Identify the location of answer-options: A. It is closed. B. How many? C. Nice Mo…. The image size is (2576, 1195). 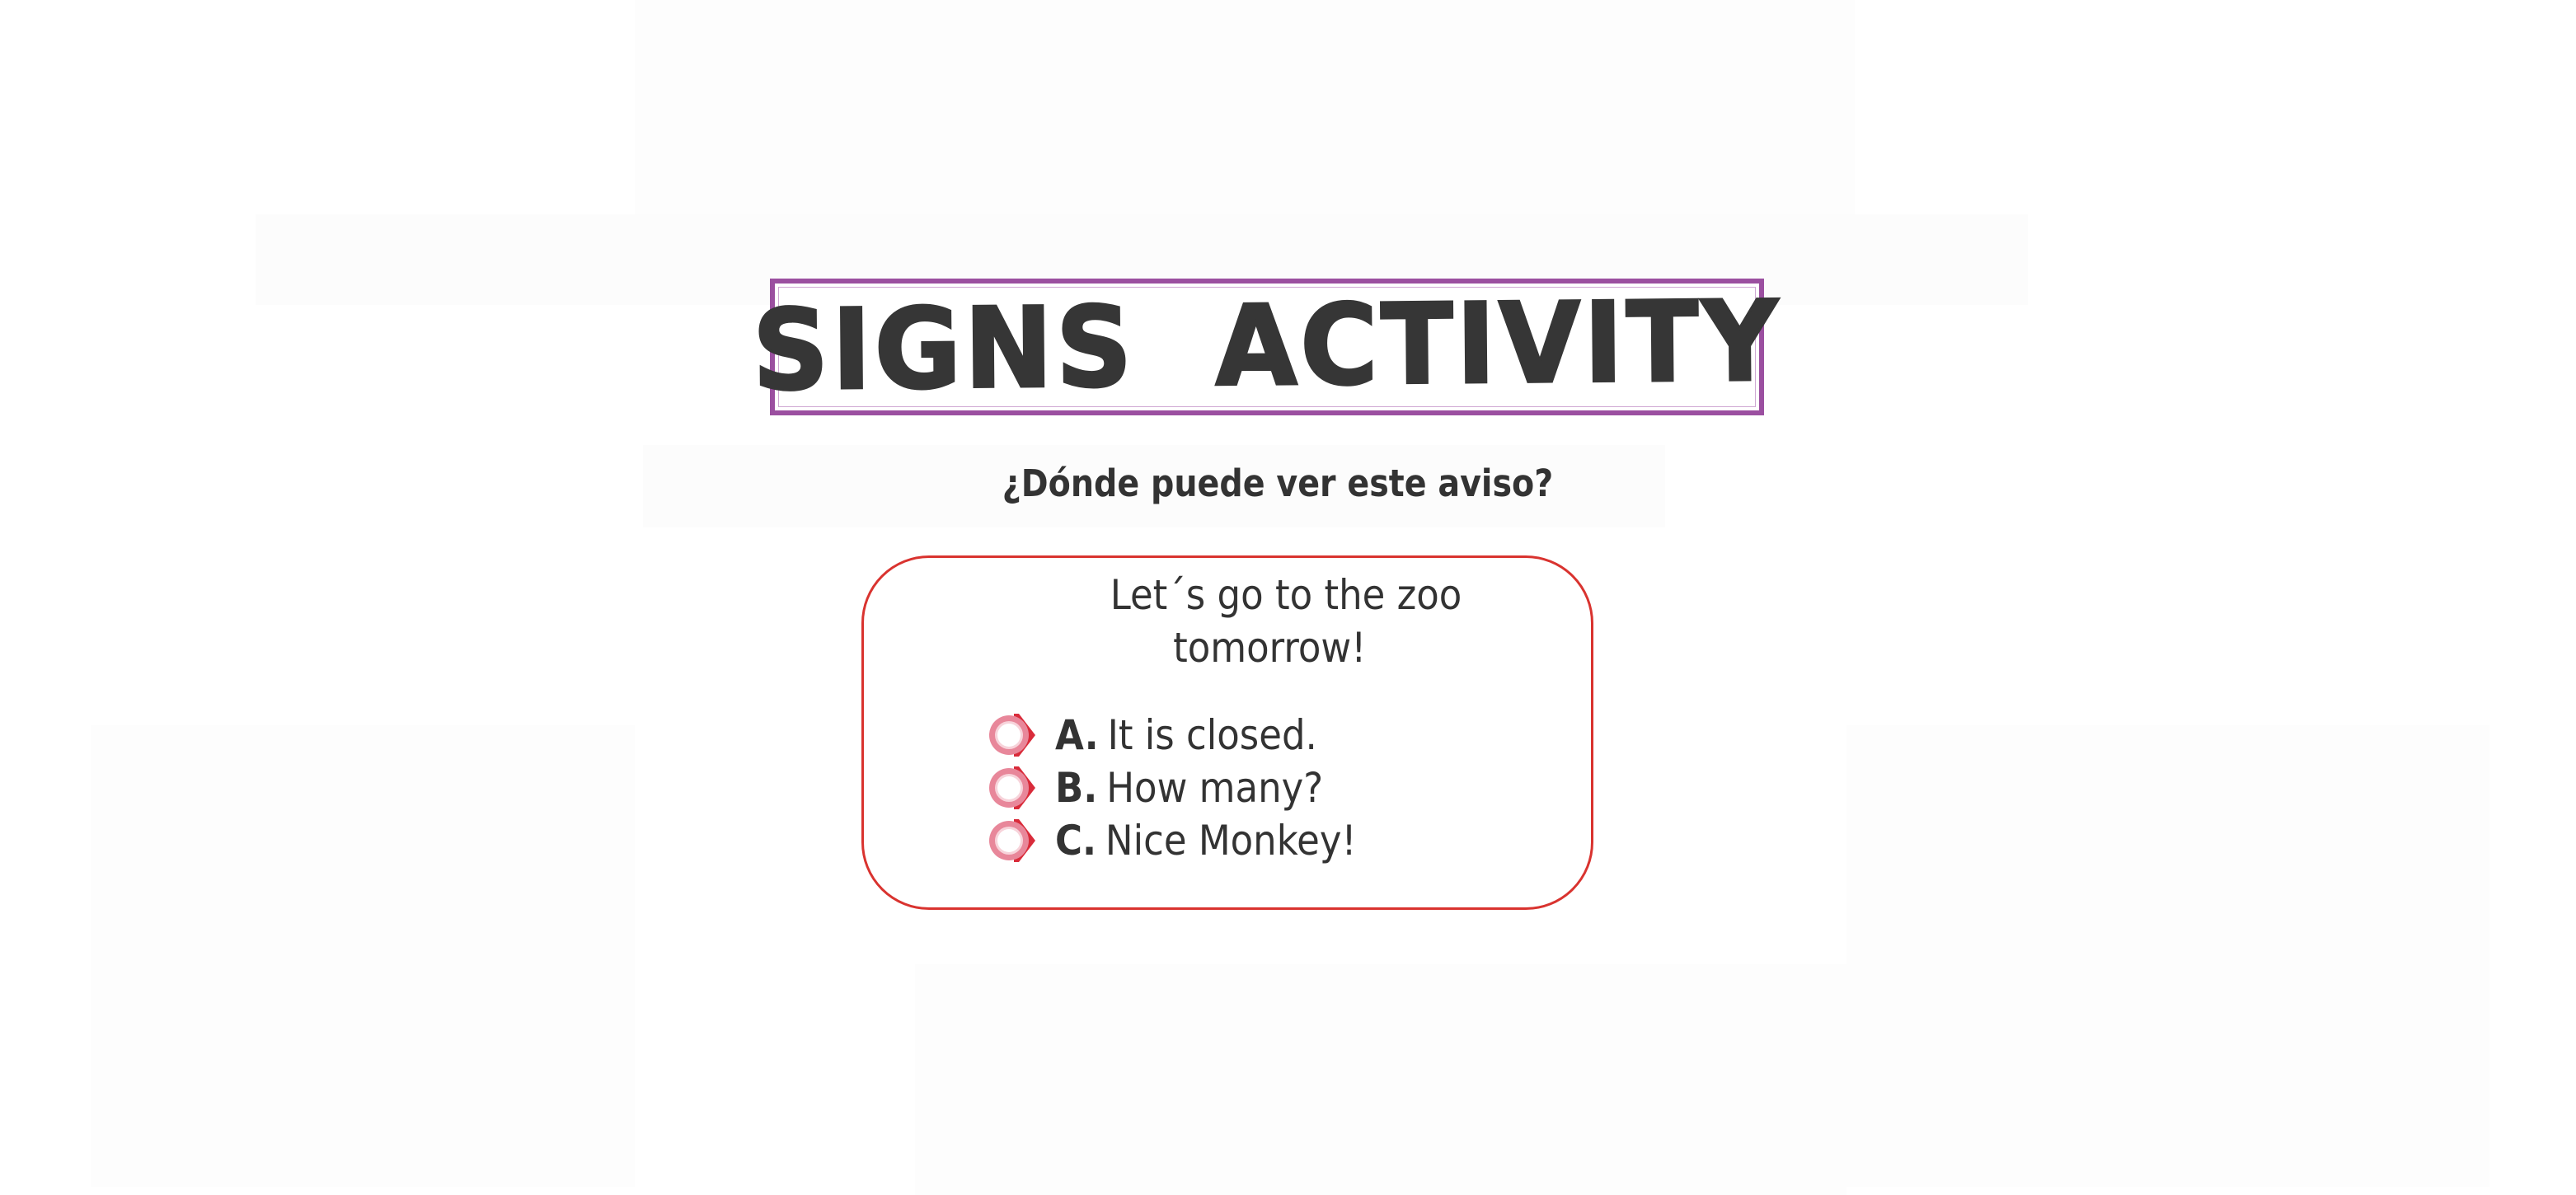
(1187, 788).